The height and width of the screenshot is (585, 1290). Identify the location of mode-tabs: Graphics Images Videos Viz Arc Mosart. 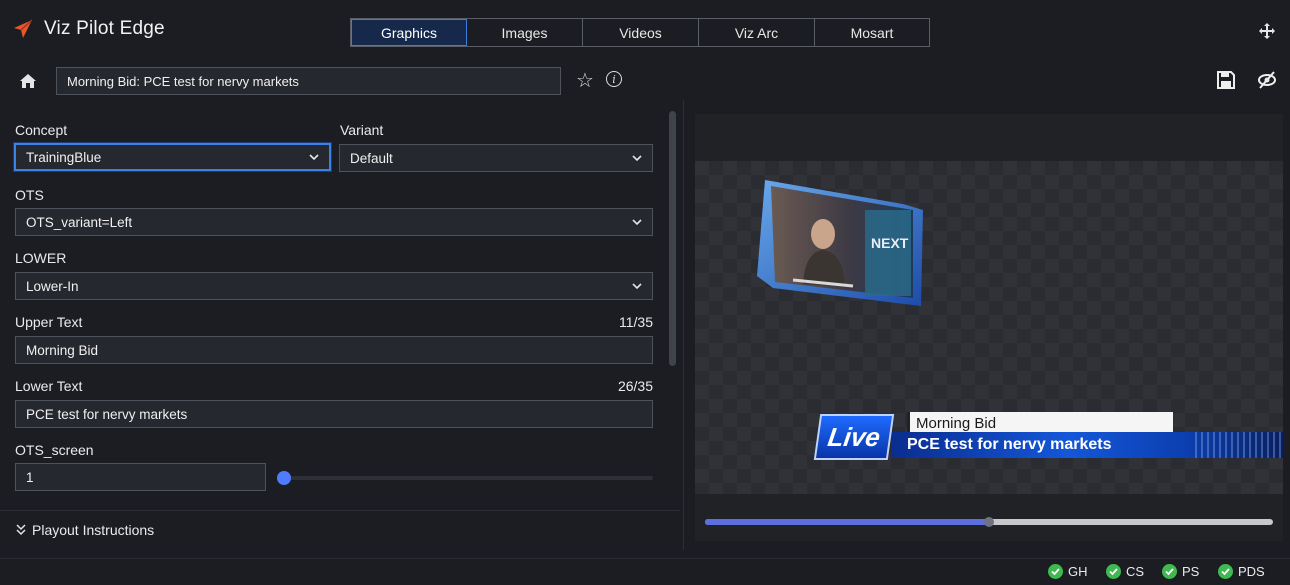
(640, 32).